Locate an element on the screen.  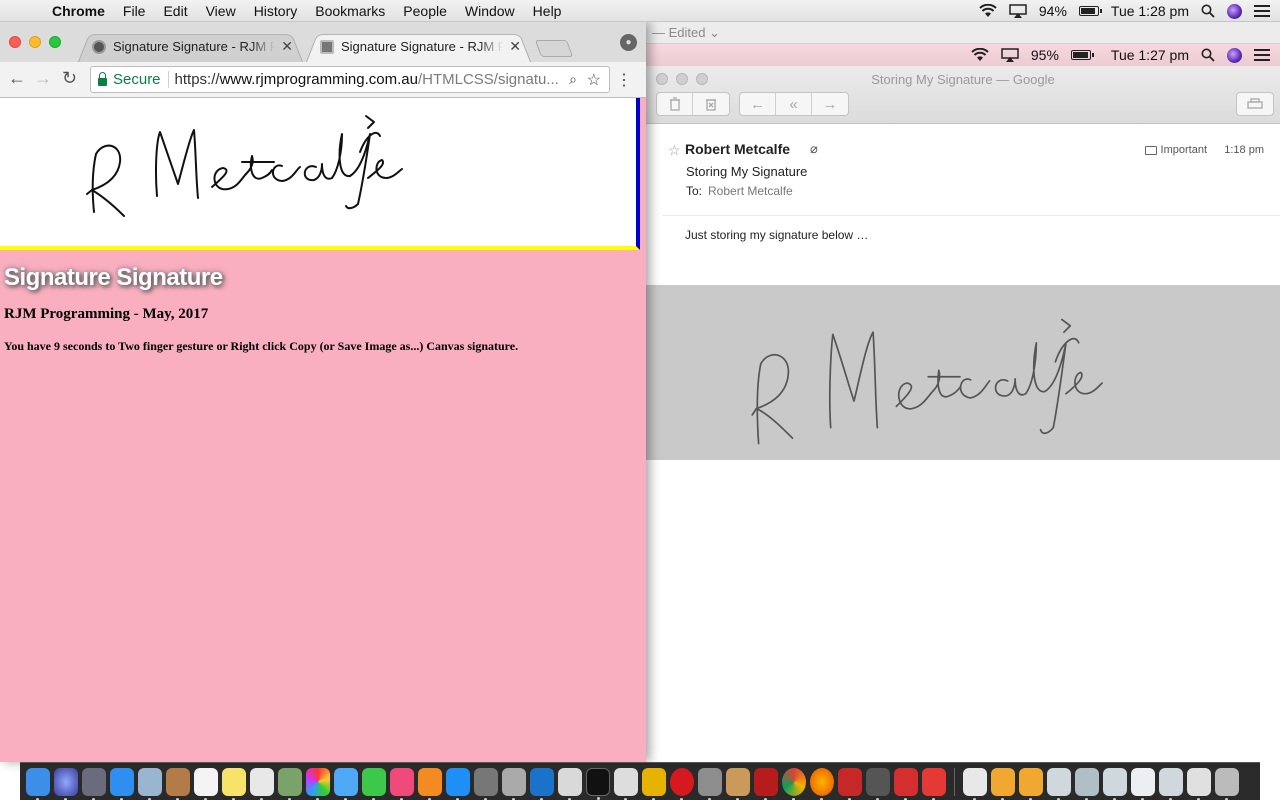
print-button is located at coordinates (1255, 104).